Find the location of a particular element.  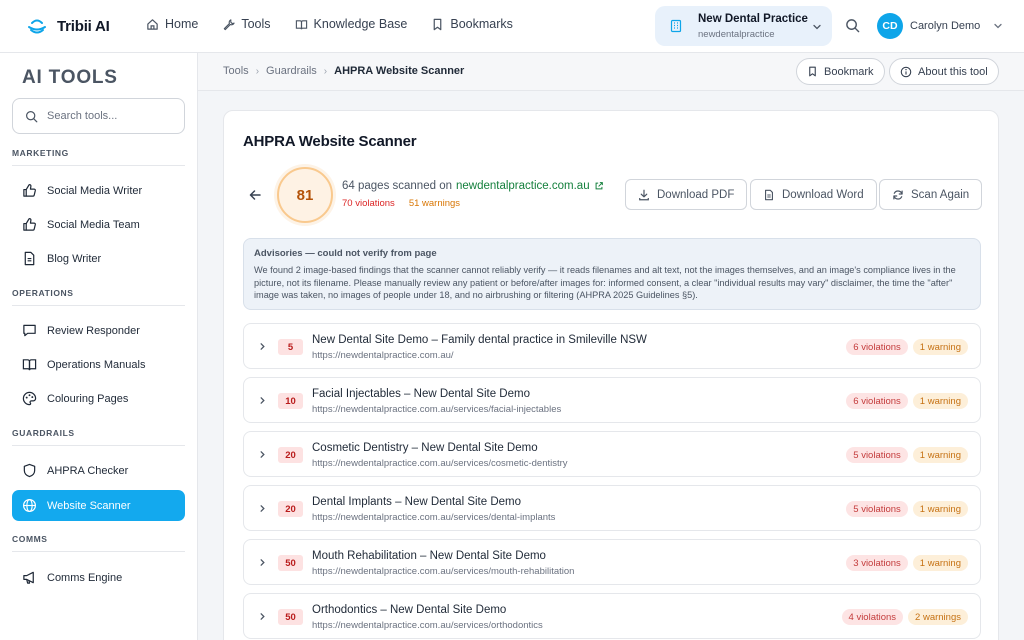

violations-badge: 3 violations is located at coordinates (877, 563).